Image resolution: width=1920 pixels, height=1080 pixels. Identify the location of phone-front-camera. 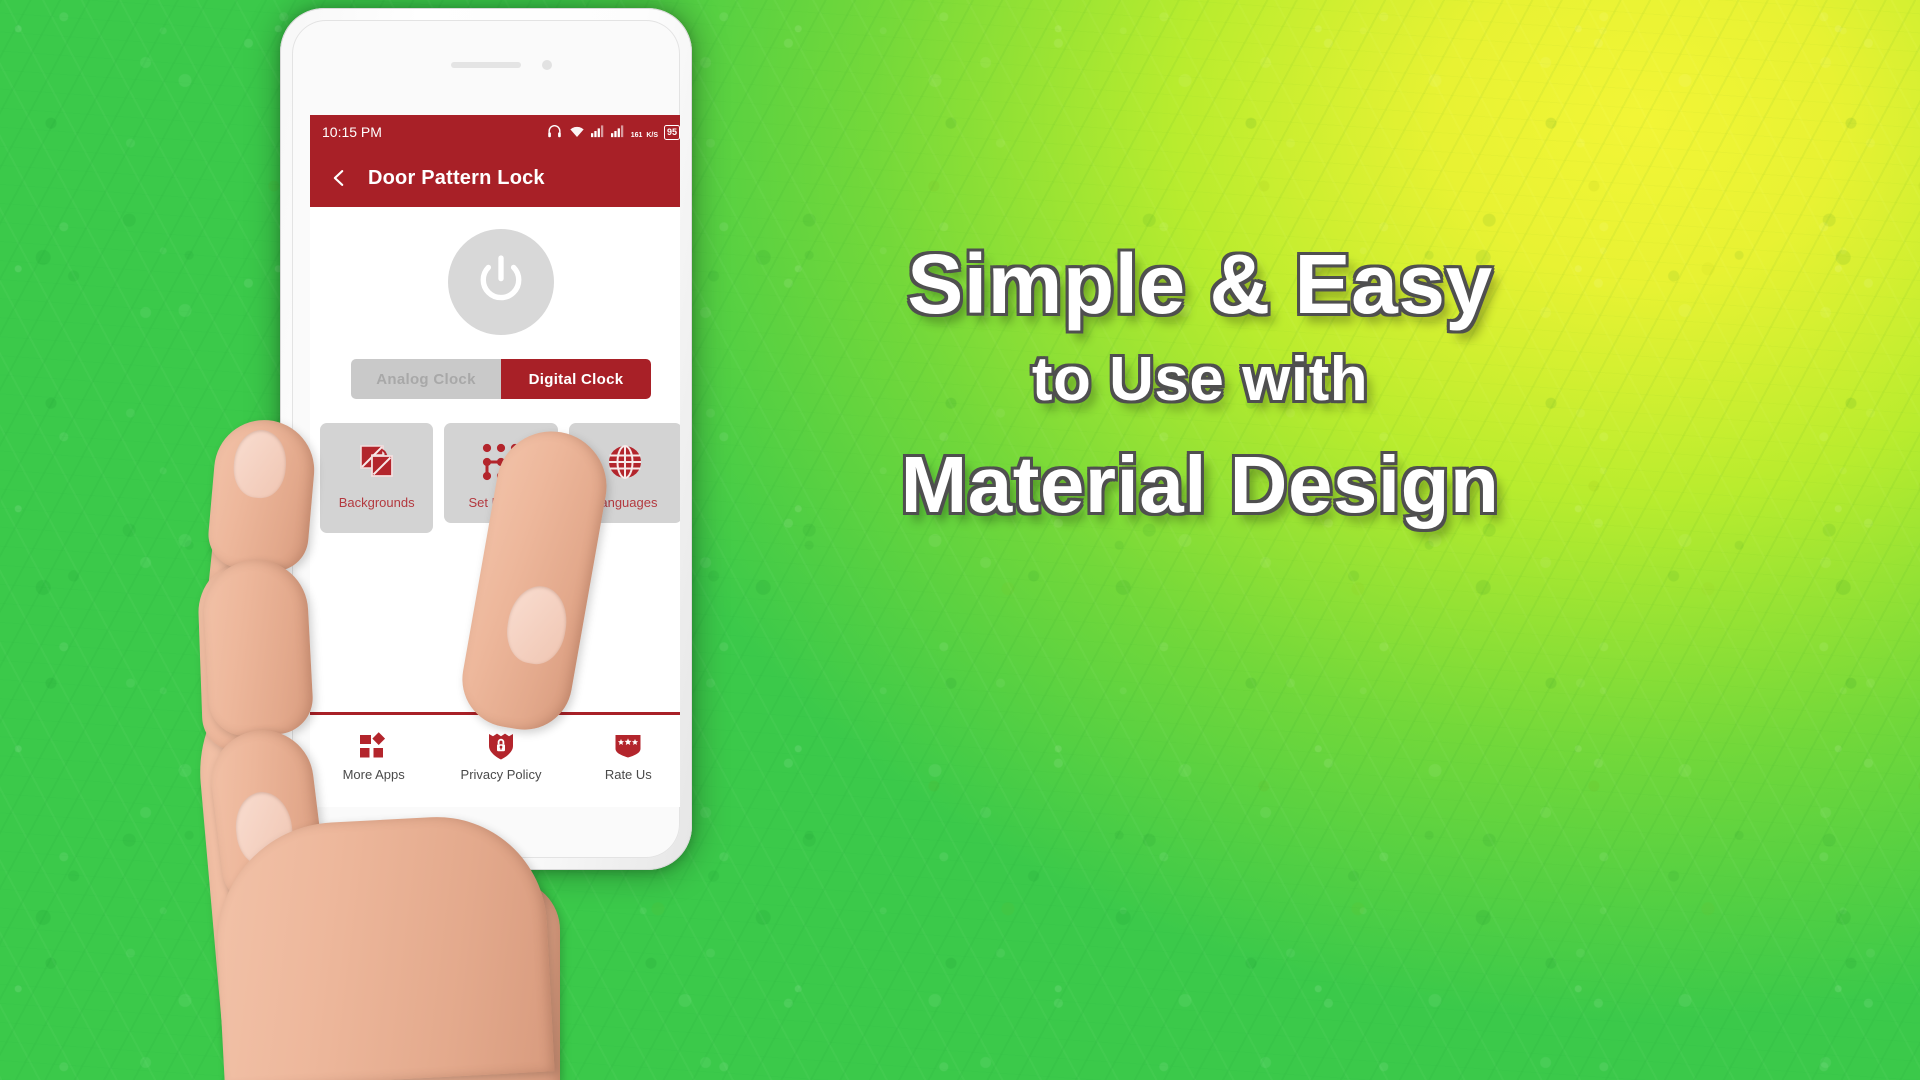
(547, 65).